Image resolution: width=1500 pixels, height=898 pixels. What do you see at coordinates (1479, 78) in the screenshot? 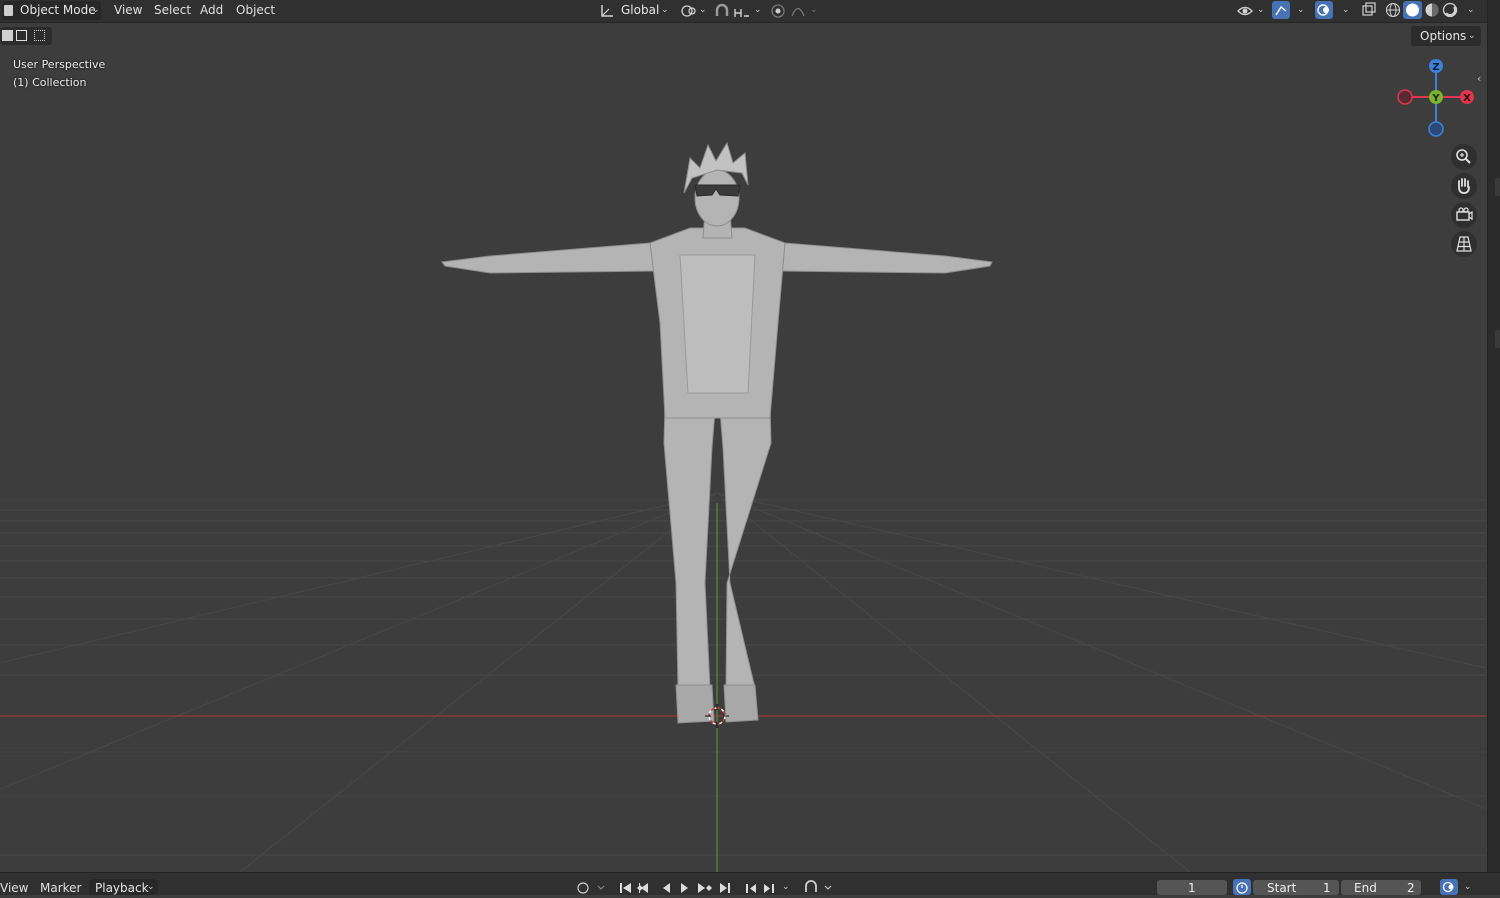
I see `sidebar-toggle-icon: ‹` at bounding box center [1479, 78].